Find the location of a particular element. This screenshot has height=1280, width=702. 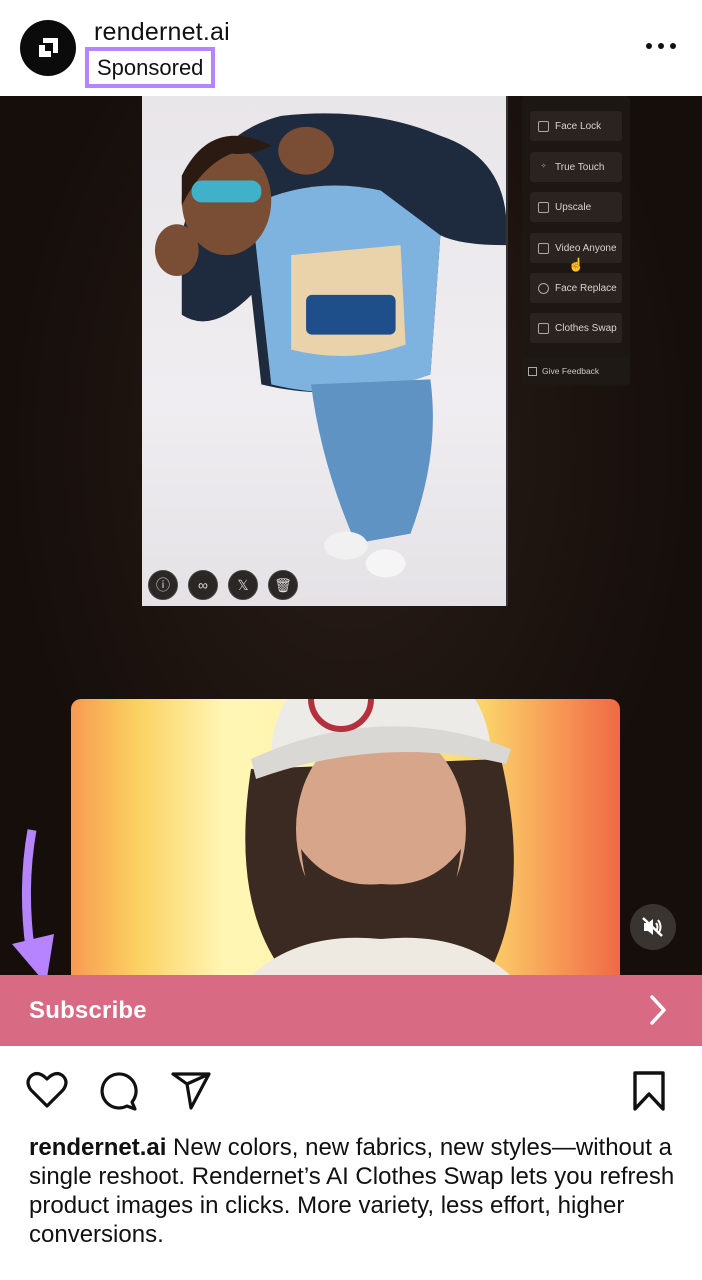

comment-icon is located at coordinates (119, 1091).